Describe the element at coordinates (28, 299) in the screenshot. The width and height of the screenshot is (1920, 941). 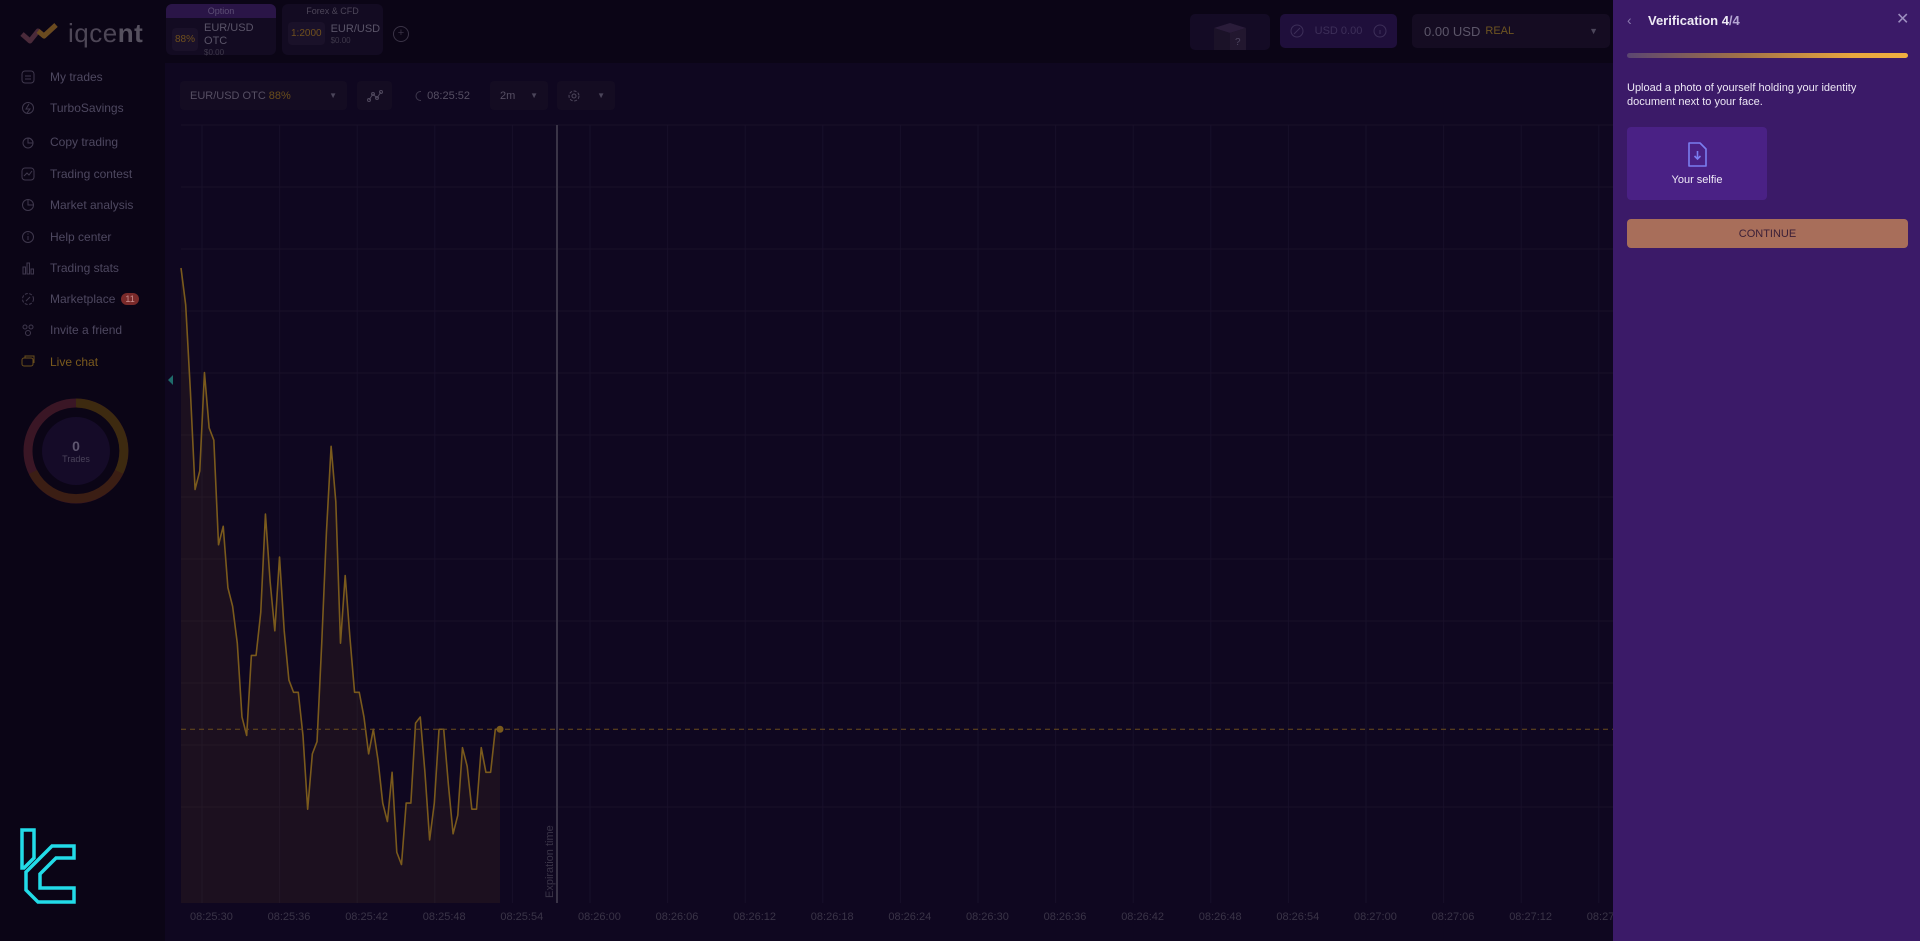
I see `gear-percent-icon` at that location.